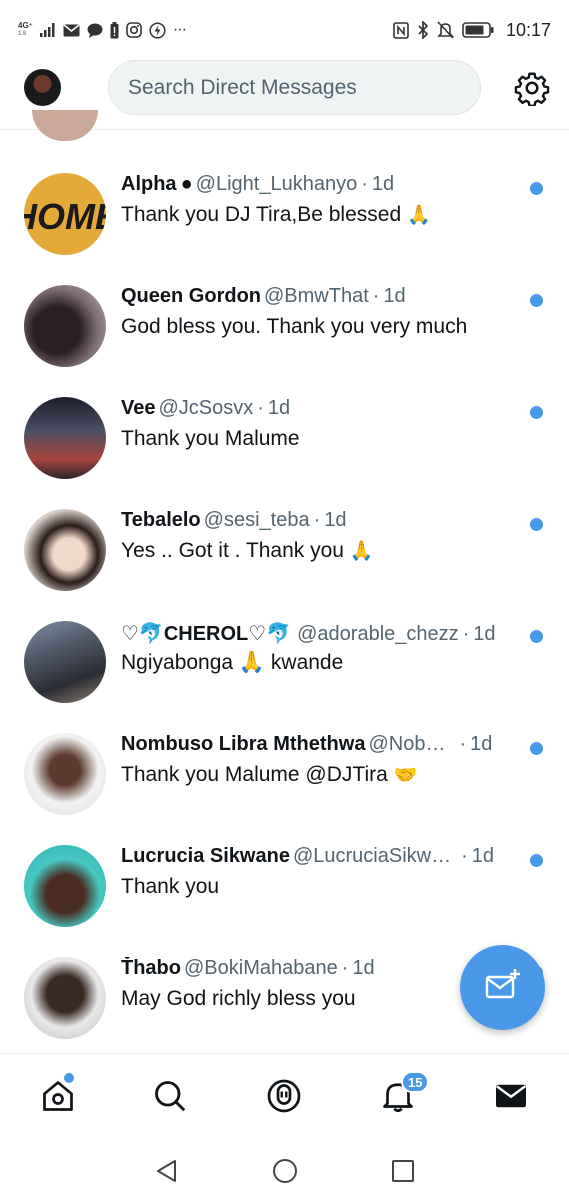 Image resolution: width=569 pixels, height=1200 pixels. Describe the element at coordinates (191, 296) in the screenshot. I see `sender-name: Queen Gordon` at that location.